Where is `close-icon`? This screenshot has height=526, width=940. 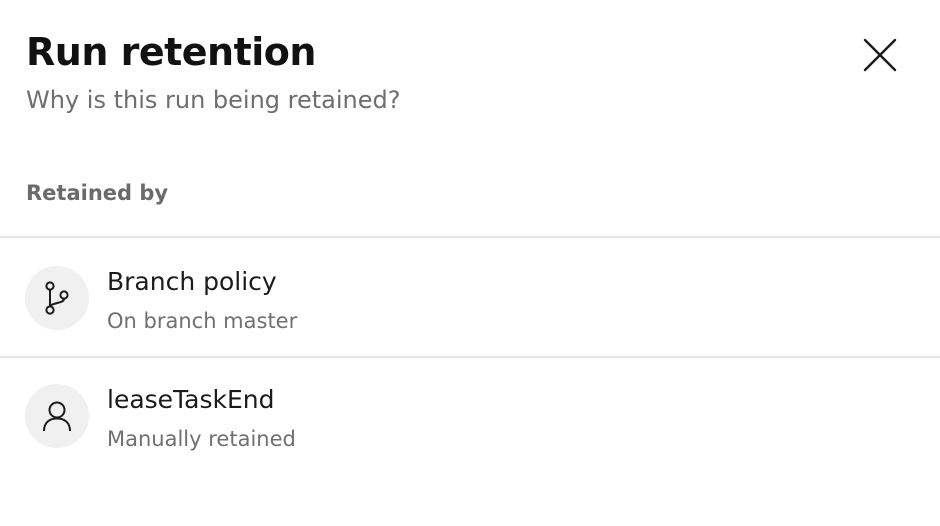 close-icon is located at coordinates (880, 55).